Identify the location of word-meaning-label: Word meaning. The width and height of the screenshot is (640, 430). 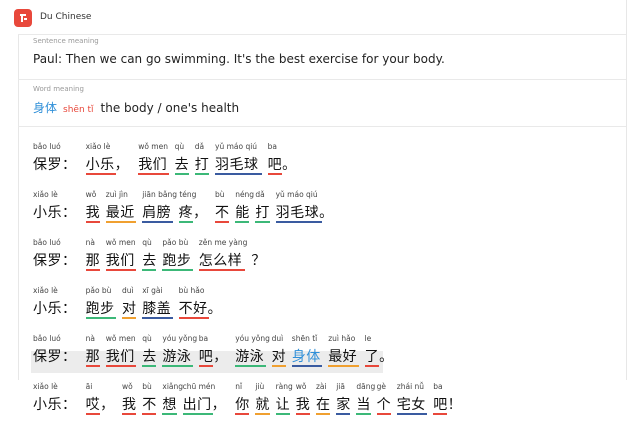
(58, 89).